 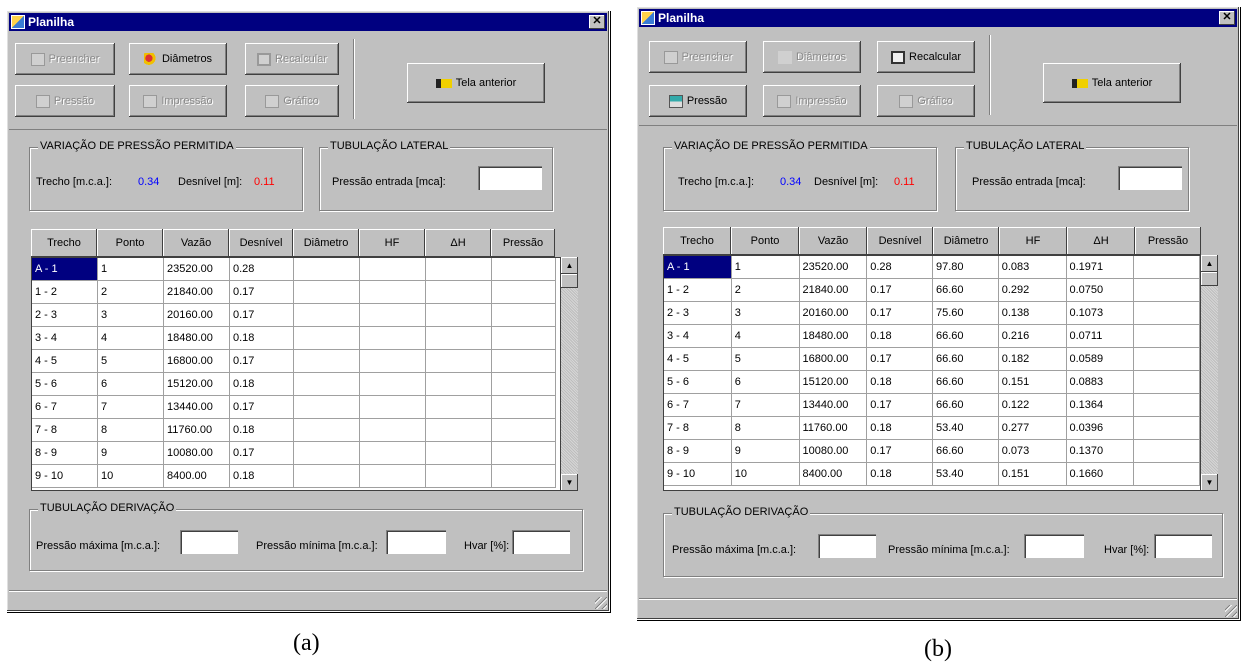 I want to click on table-row: 6 - 7 7 13440.00 0.17 66.60 0.122 0.1364, so click(x=932, y=405).